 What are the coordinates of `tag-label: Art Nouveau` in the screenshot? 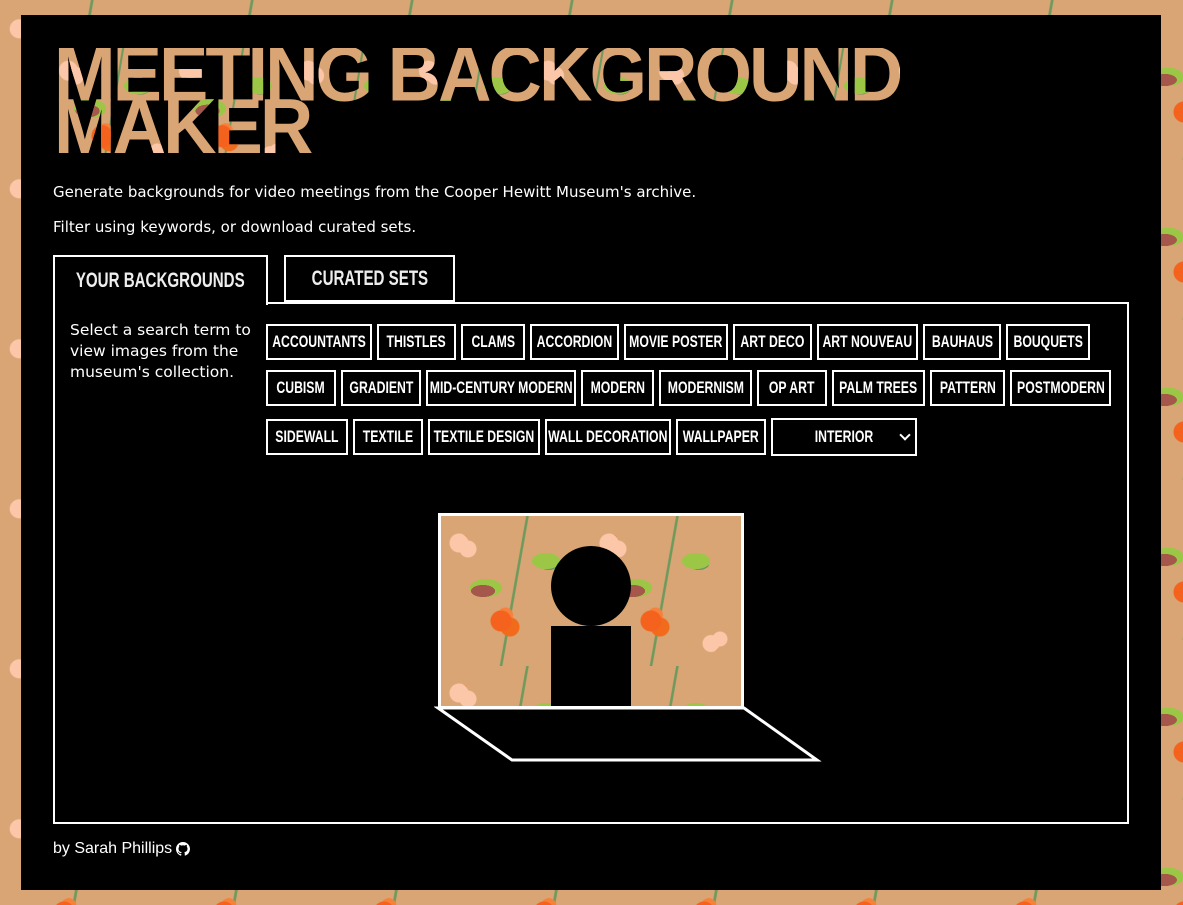 It's located at (867, 341).